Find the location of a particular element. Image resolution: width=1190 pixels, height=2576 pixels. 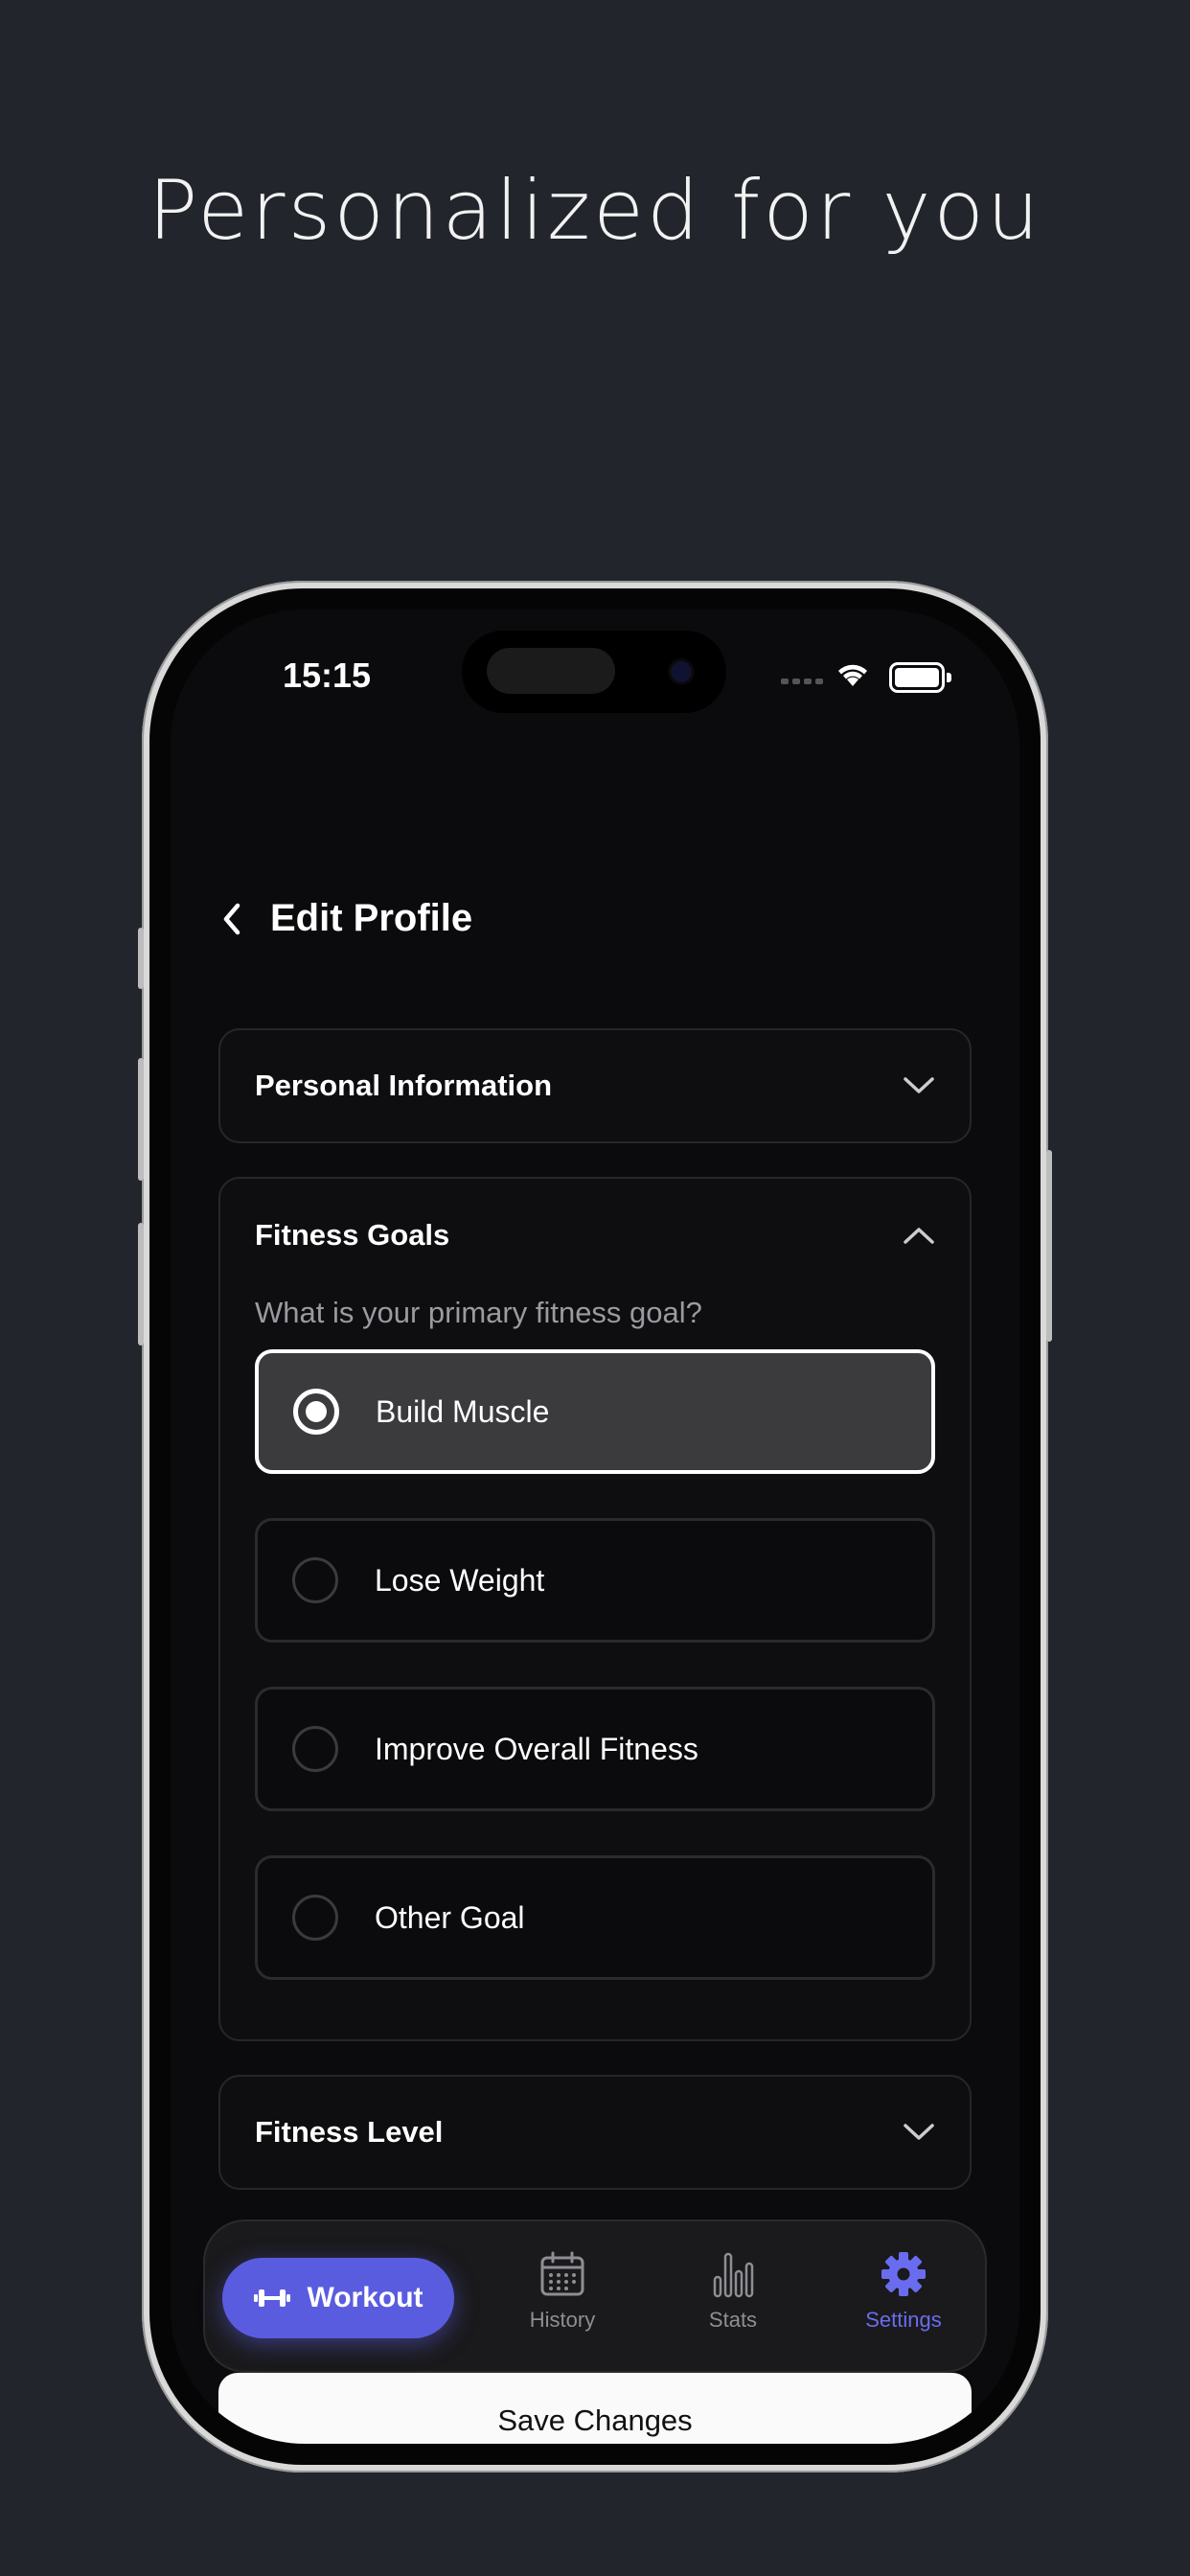

status-time: 15:15 is located at coordinates (327, 675).